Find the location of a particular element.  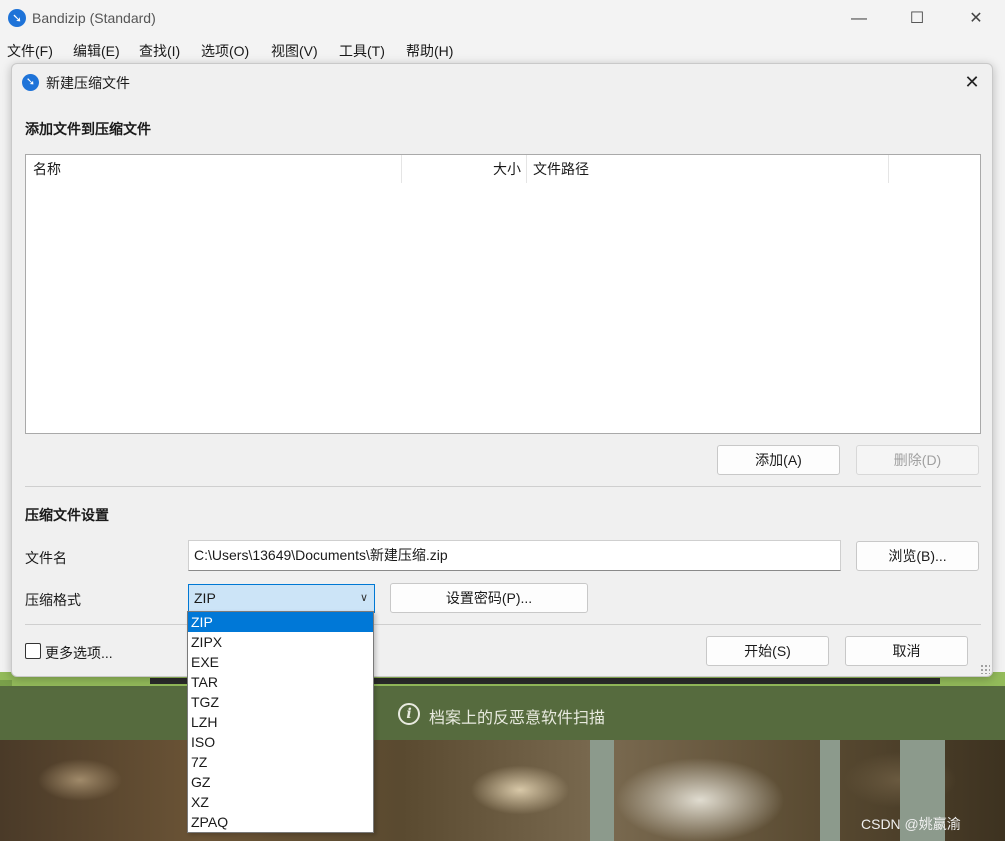

format-label: 压缩格式 is located at coordinates (53, 600).